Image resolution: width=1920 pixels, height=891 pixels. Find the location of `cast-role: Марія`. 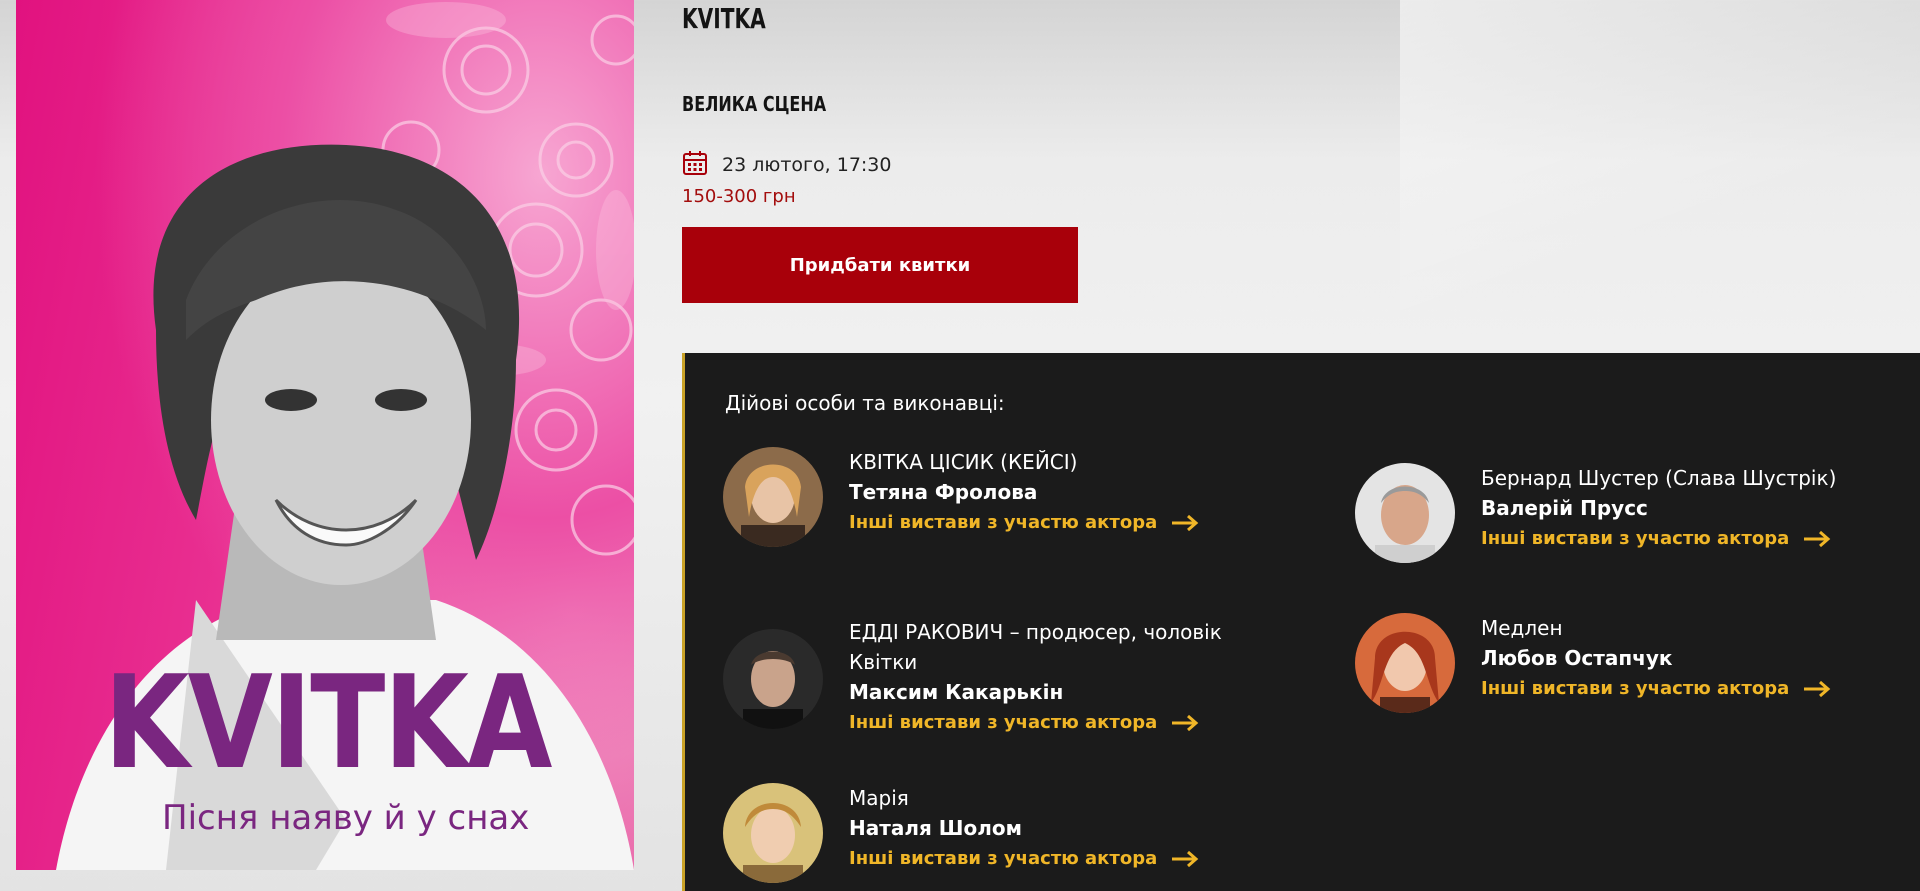

cast-role: Марія is located at coordinates (879, 798).